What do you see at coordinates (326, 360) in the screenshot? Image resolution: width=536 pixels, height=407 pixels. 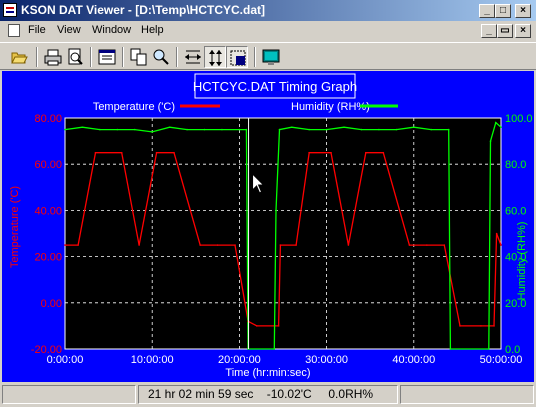 I see `x-tick-label: 30:00:00` at bounding box center [326, 360].